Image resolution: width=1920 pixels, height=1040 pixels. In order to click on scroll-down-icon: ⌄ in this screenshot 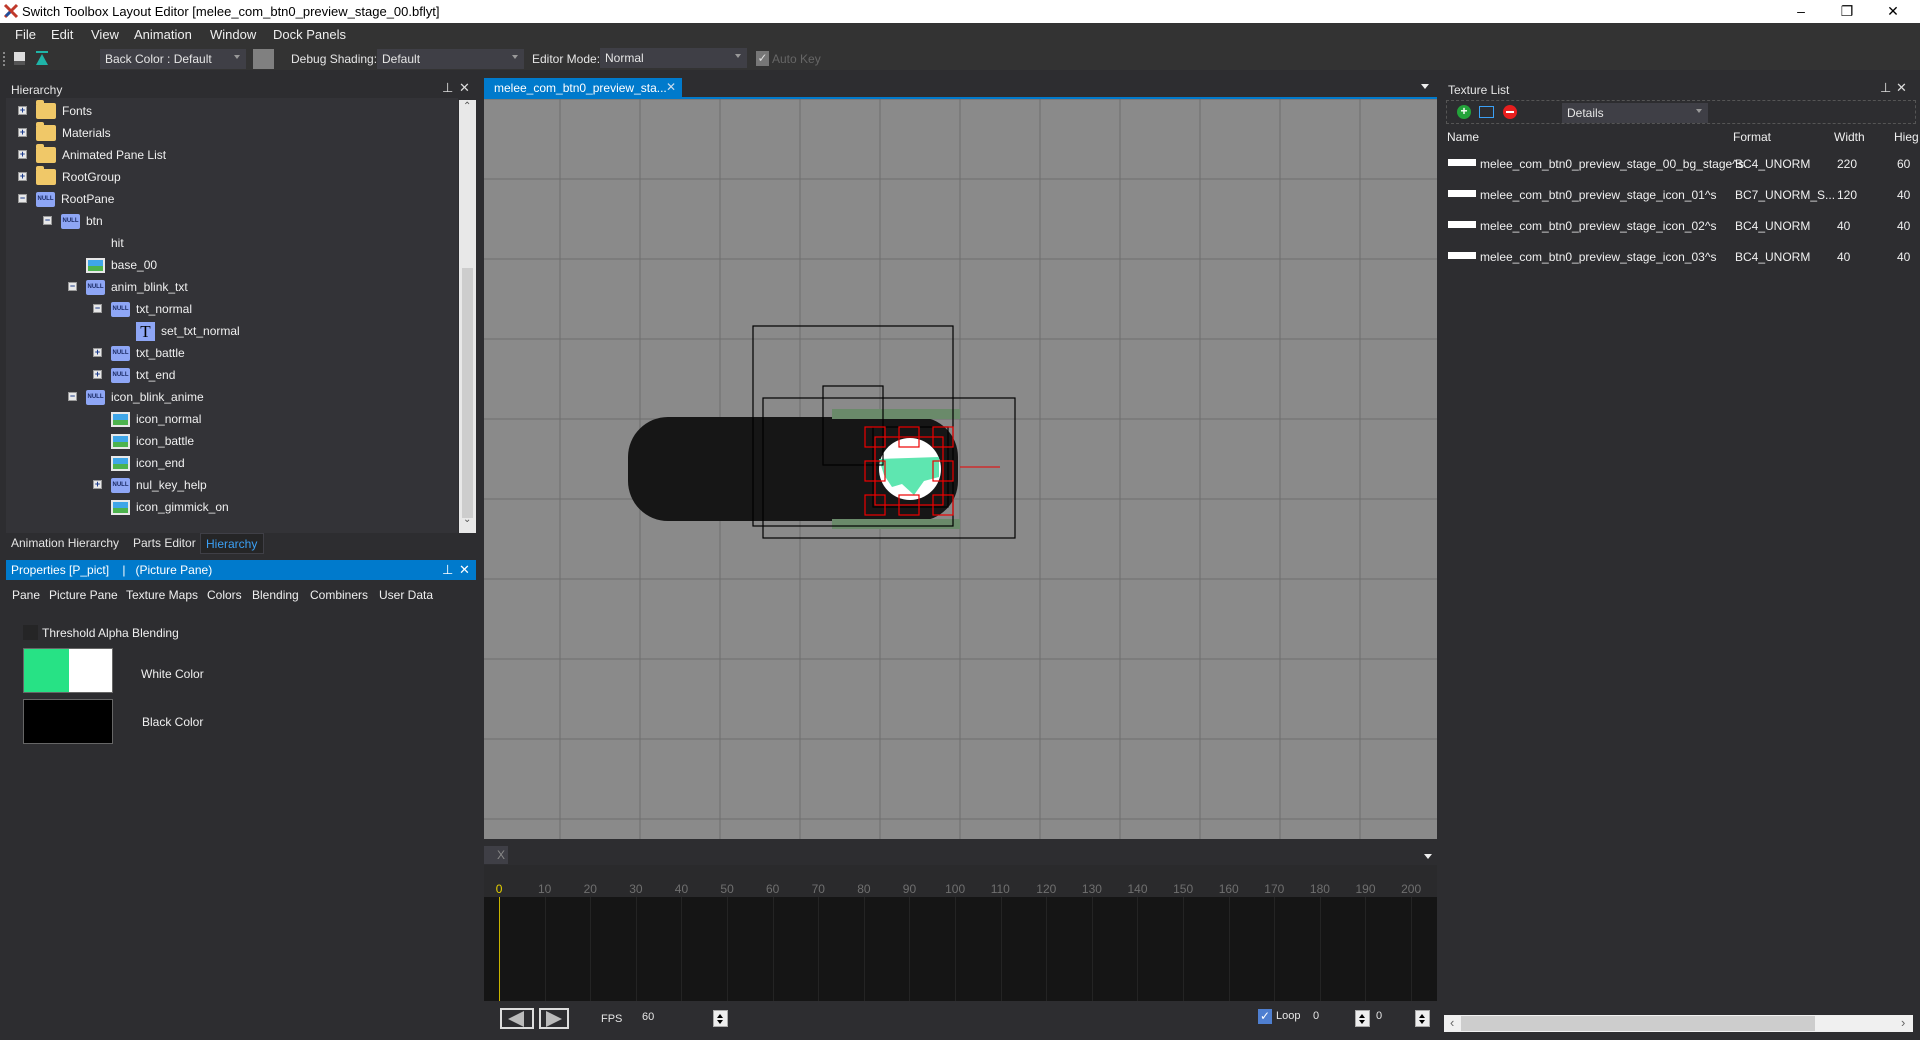, I will do `click(467, 519)`.